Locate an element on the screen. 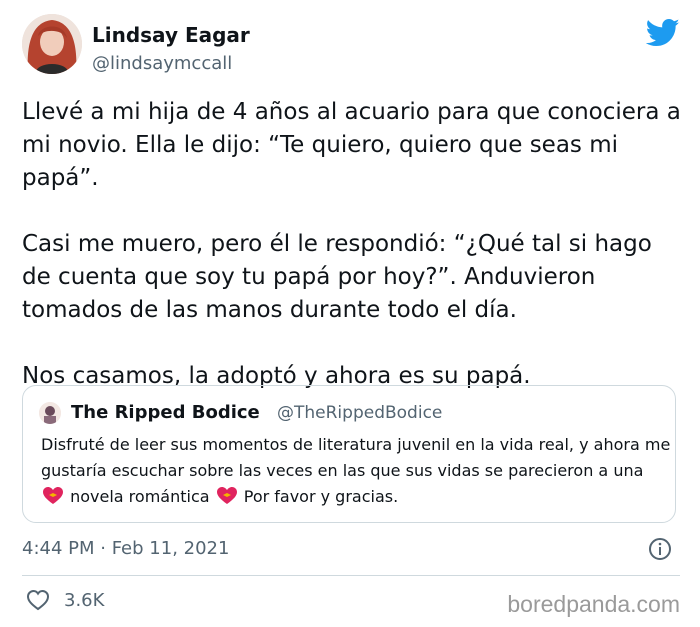 The height and width of the screenshot is (627, 700). author-name: Lindsay Eagar is located at coordinates (171, 35).